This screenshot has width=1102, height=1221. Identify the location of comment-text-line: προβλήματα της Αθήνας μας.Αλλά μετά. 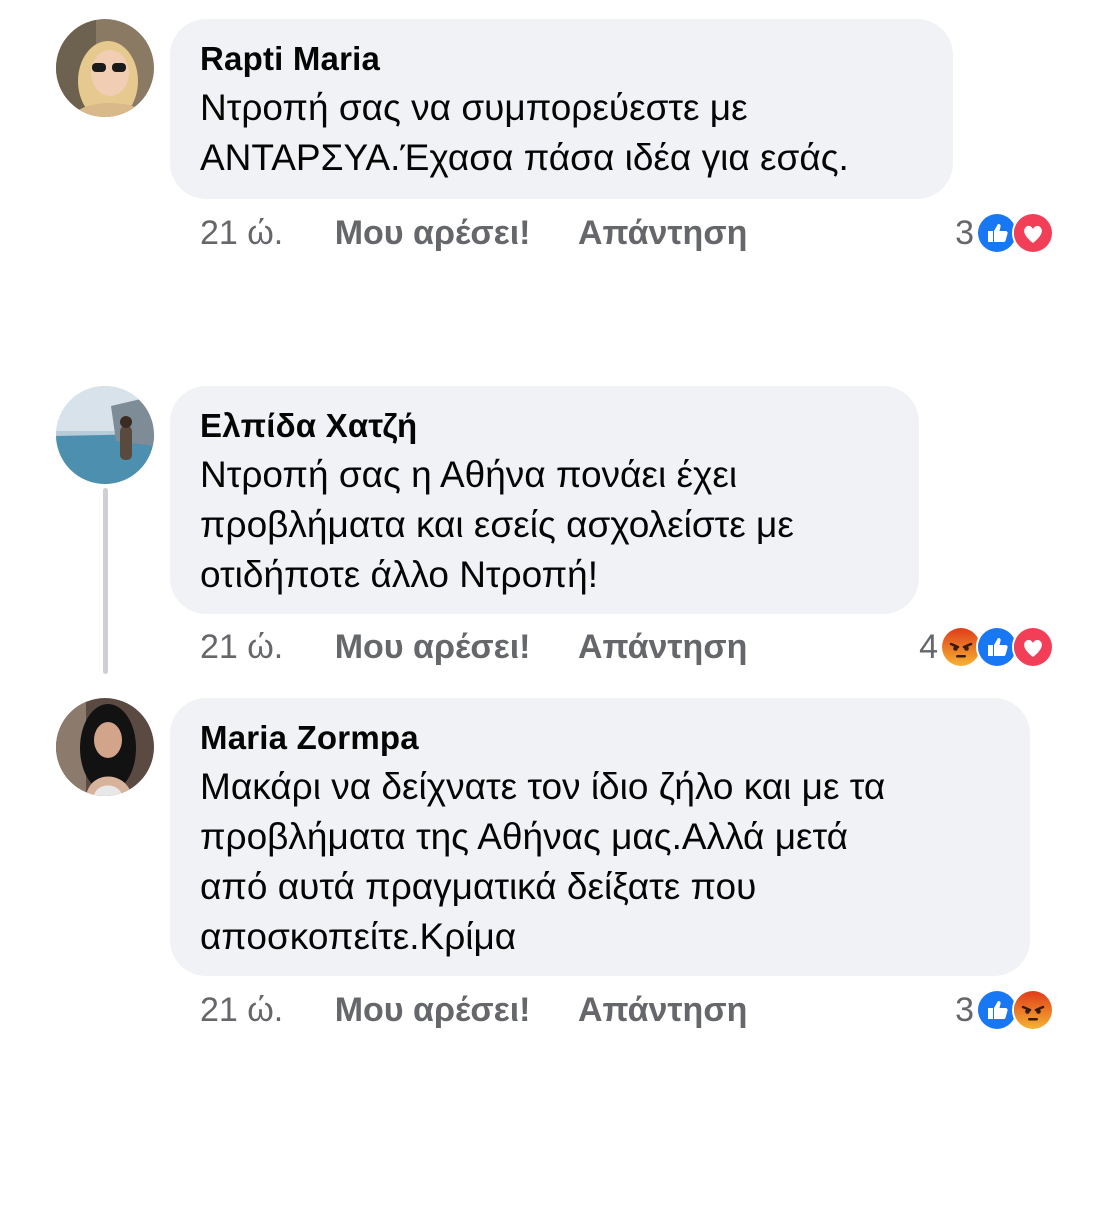
(524, 836).